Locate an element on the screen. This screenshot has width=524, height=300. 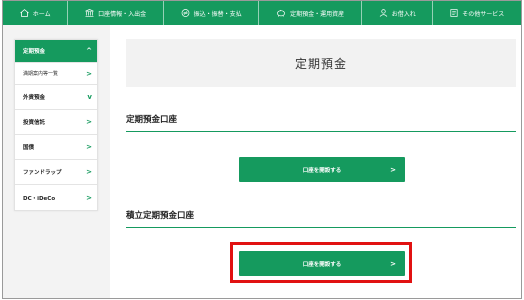
nav-item-label: 口座情報・入出金 is located at coordinates (122, 14).